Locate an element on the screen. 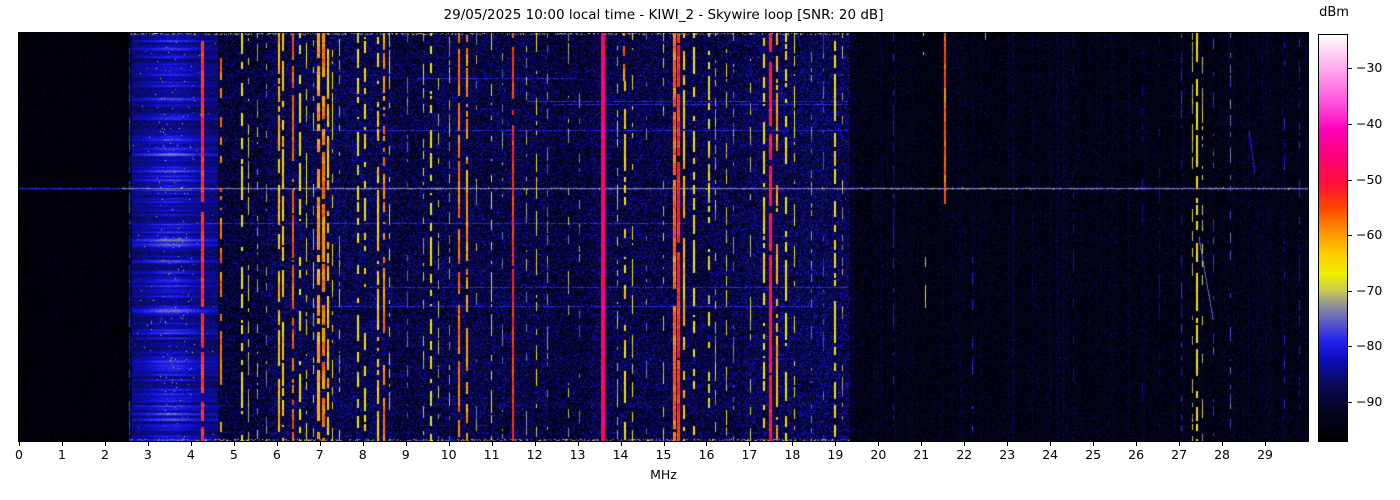  colorbar-tick-label: −50 is located at coordinates (1369, 179).